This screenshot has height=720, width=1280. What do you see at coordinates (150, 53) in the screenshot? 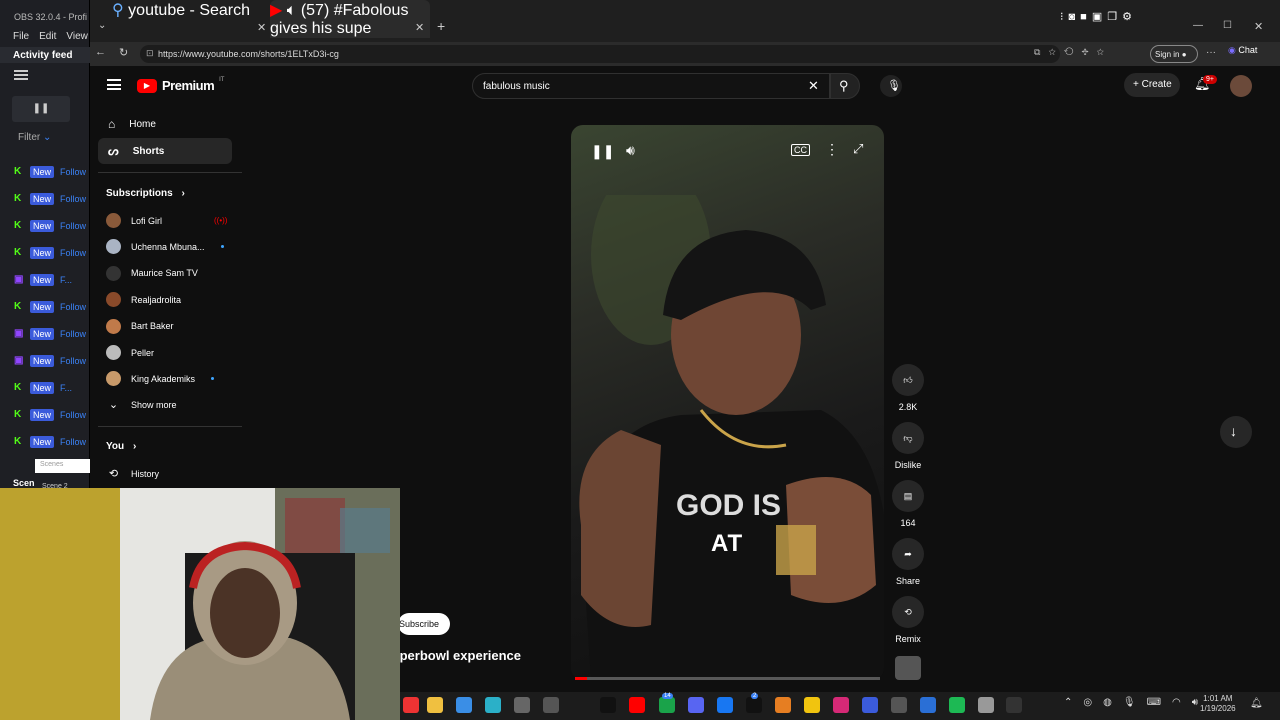
I see `site-info-icon: ⊡` at bounding box center [150, 53].